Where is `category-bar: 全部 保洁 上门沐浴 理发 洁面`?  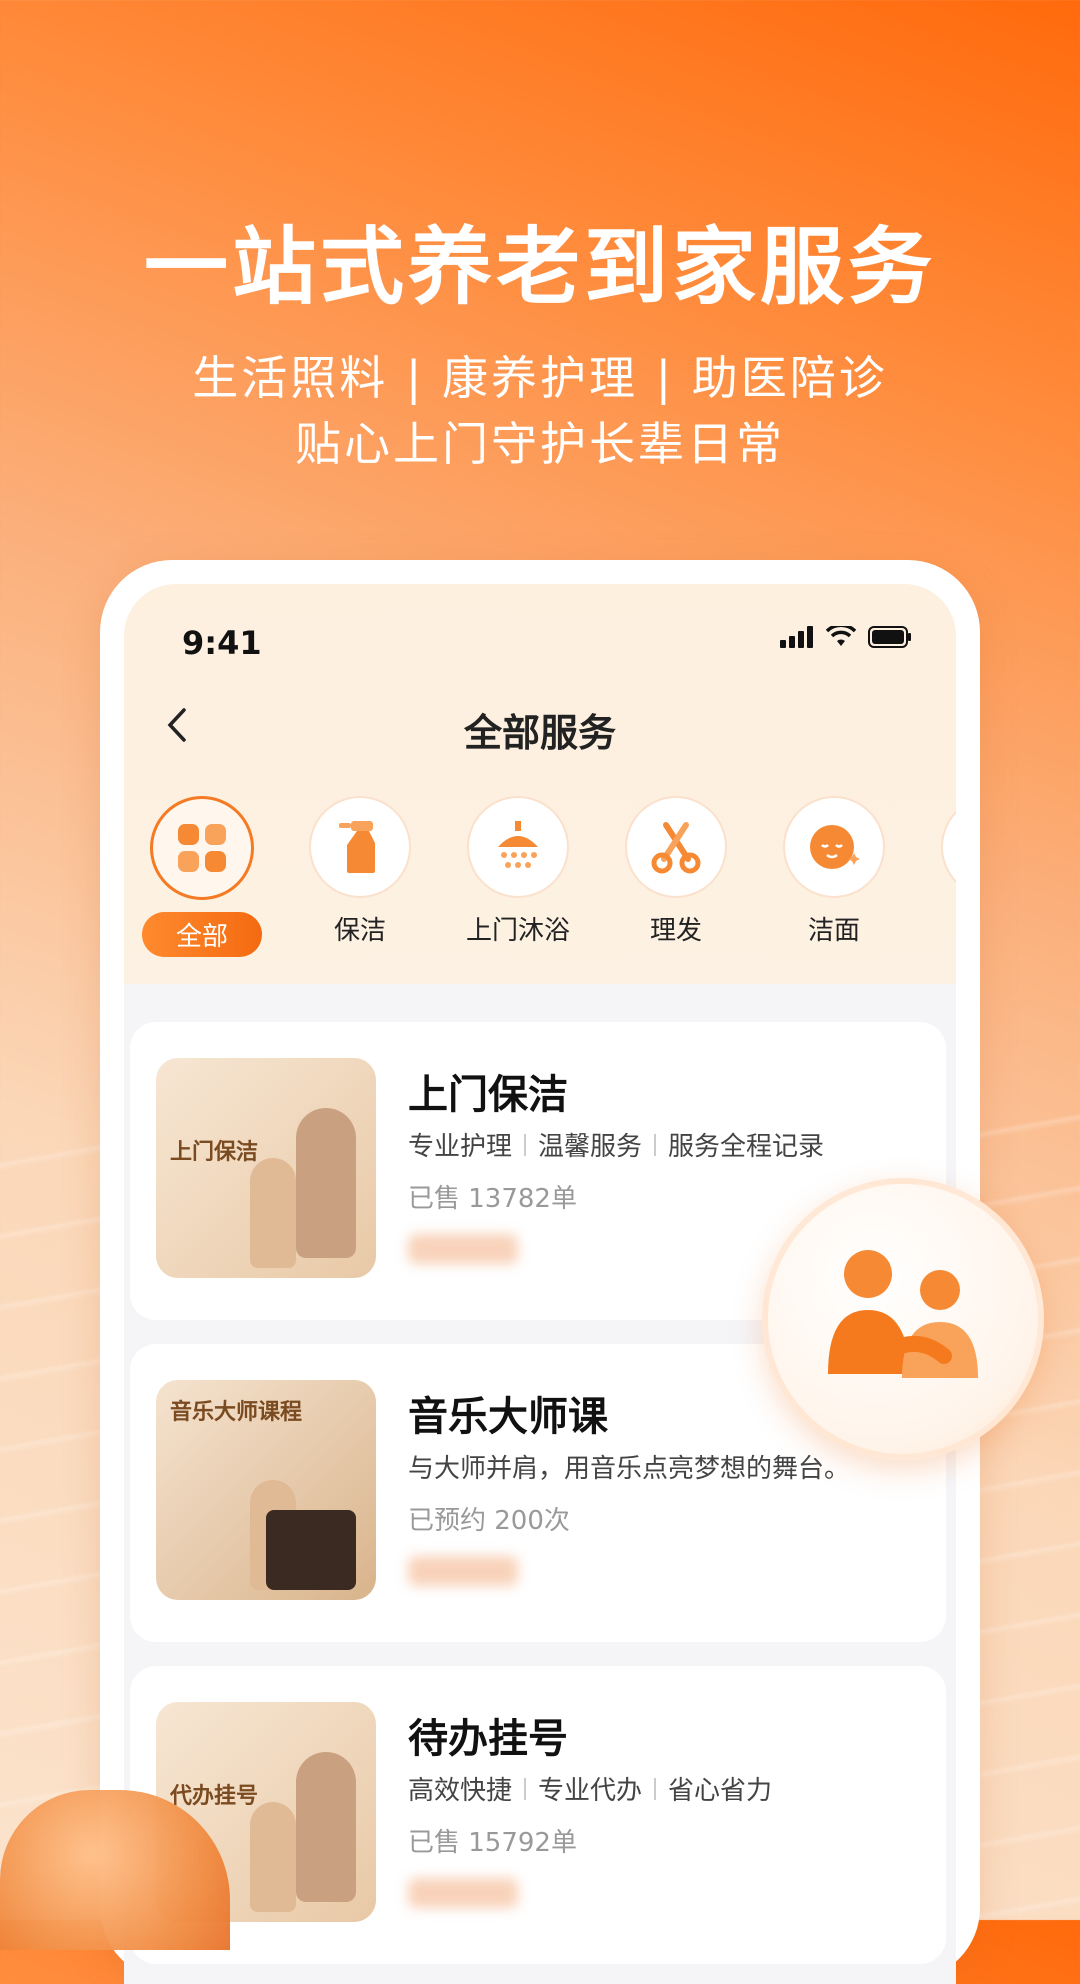 category-bar: 全部 保洁 上门沐浴 理发 洁面 is located at coordinates (549, 876).